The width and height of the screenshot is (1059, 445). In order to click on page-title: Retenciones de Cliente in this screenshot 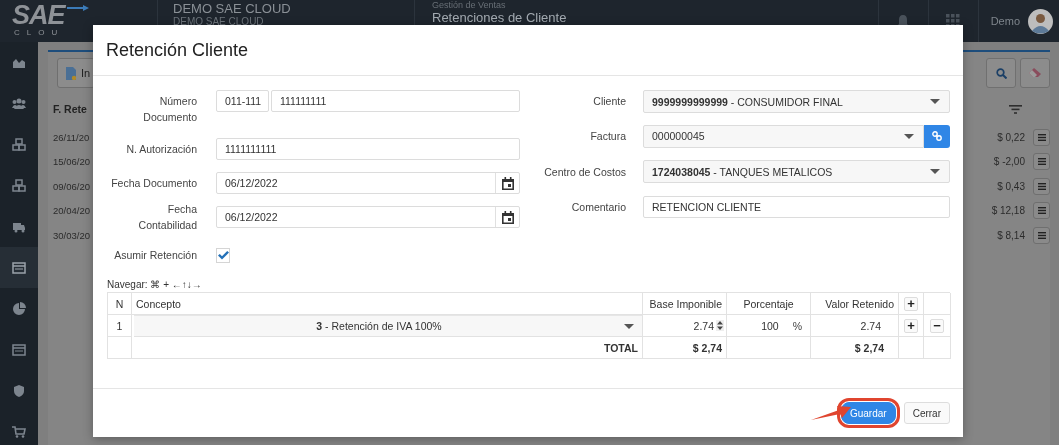, I will do `click(500, 17)`.